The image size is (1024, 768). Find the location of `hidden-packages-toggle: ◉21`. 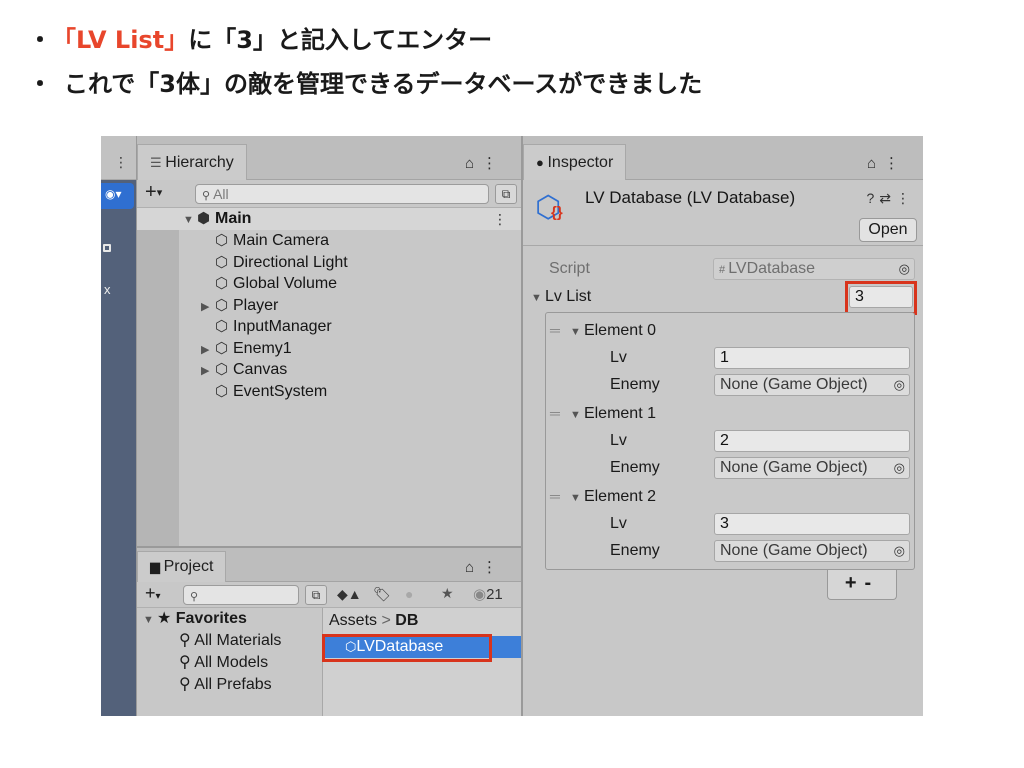

hidden-packages-toggle: ◉21 is located at coordinates (488, 594).